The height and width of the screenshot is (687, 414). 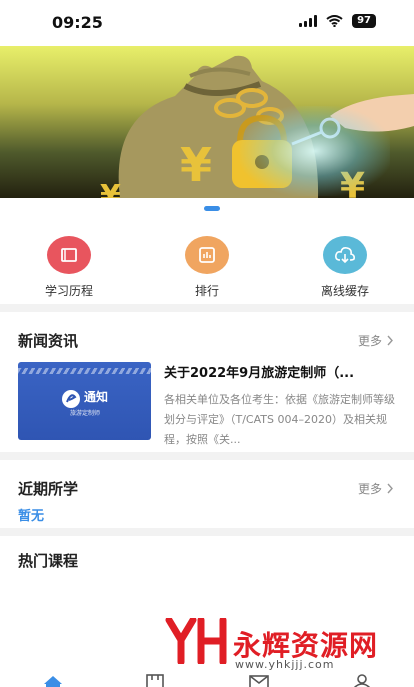 I want to click on carousel-indicator, so click(x=207, y=209).